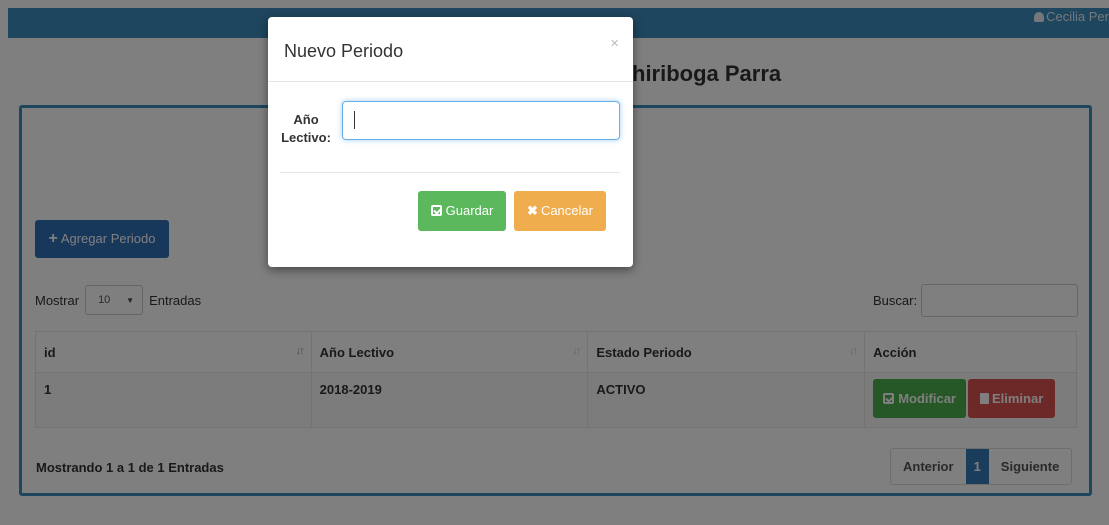 The image size is (1109, 525). What do you see at coordinates (532, 210) in the screenshot?
I see `x-icon: ✖` at bounding box center [532, 210].